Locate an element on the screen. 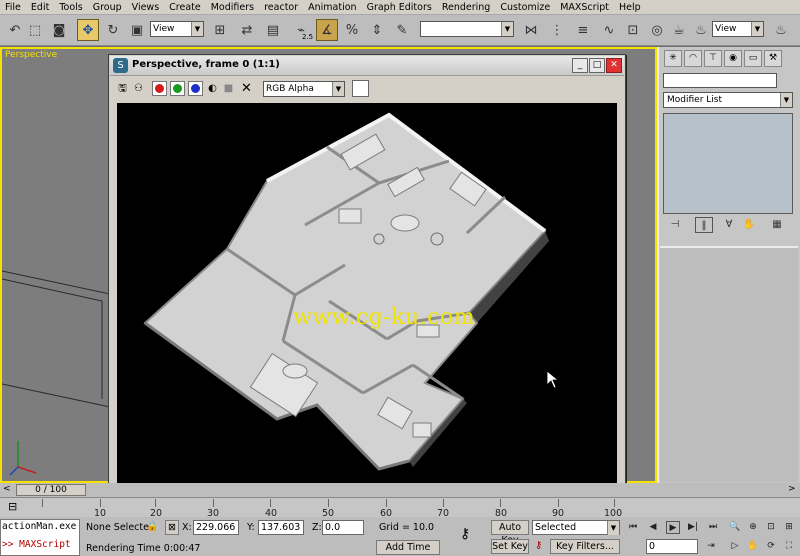  prev-frame-icon: < is located at coordinates (7, 489).